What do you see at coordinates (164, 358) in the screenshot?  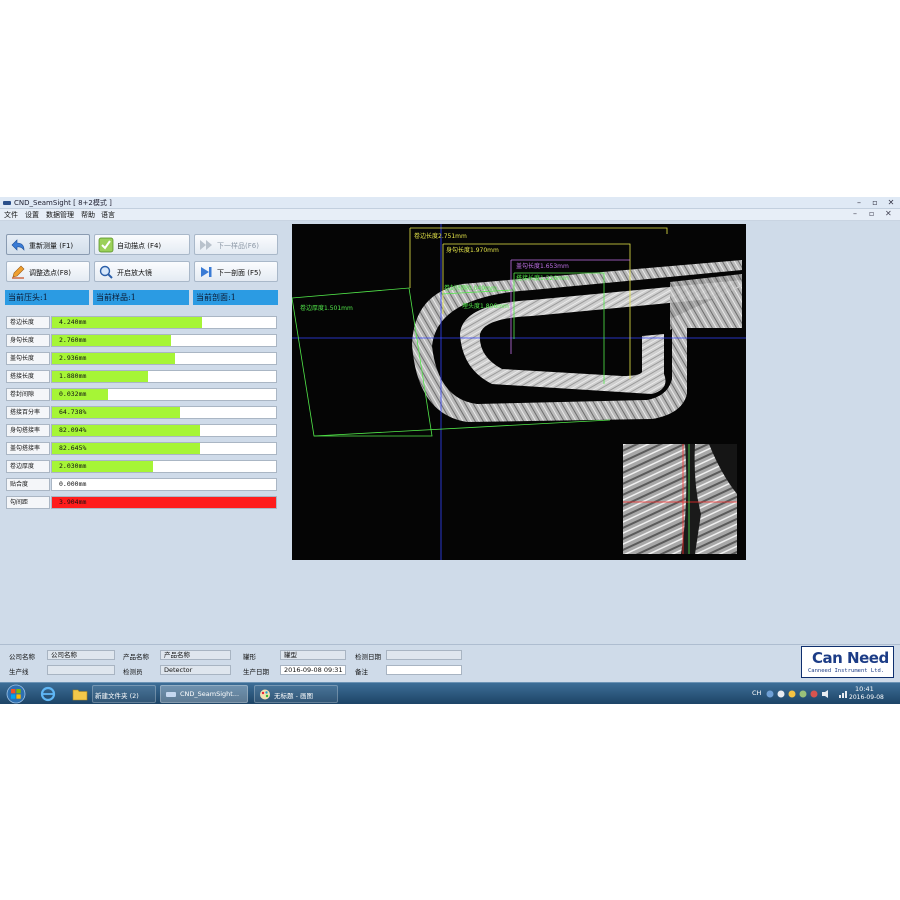 I see `measurement-bar: 2.936mm` at bounding box center [164, 358].